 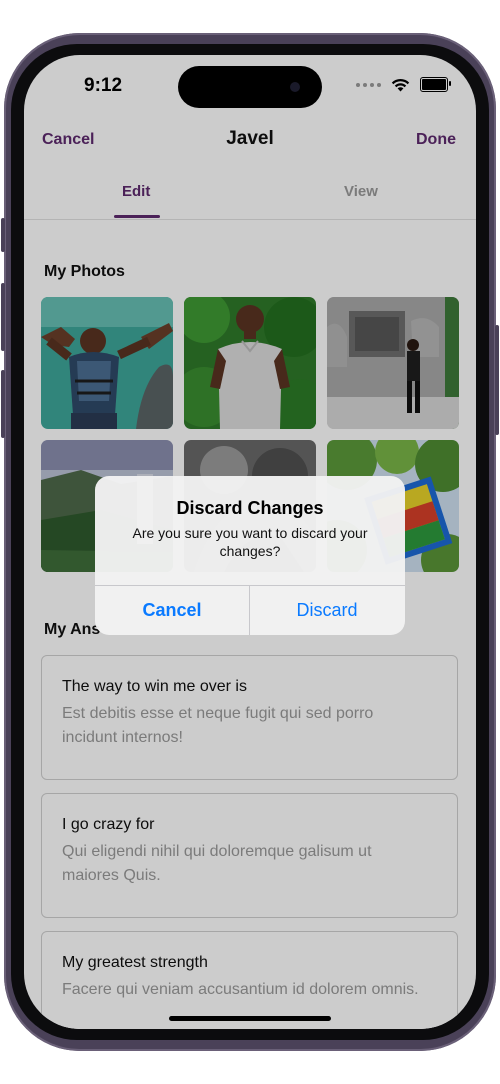 I want to click on volume-down-button, so click(x=3, y=404).